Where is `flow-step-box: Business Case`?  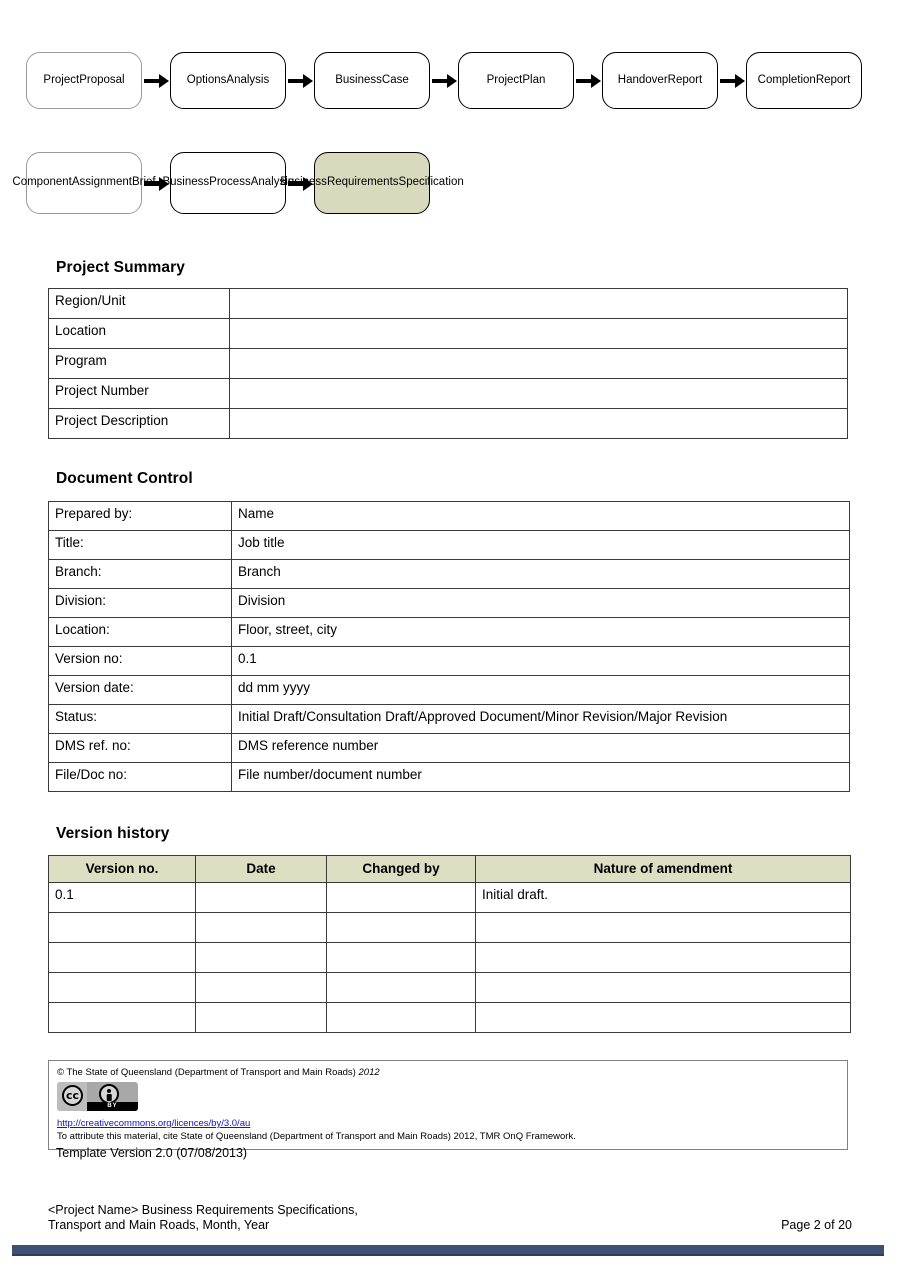
flow-step-box: Business Case is located at coordinates (372, 80).